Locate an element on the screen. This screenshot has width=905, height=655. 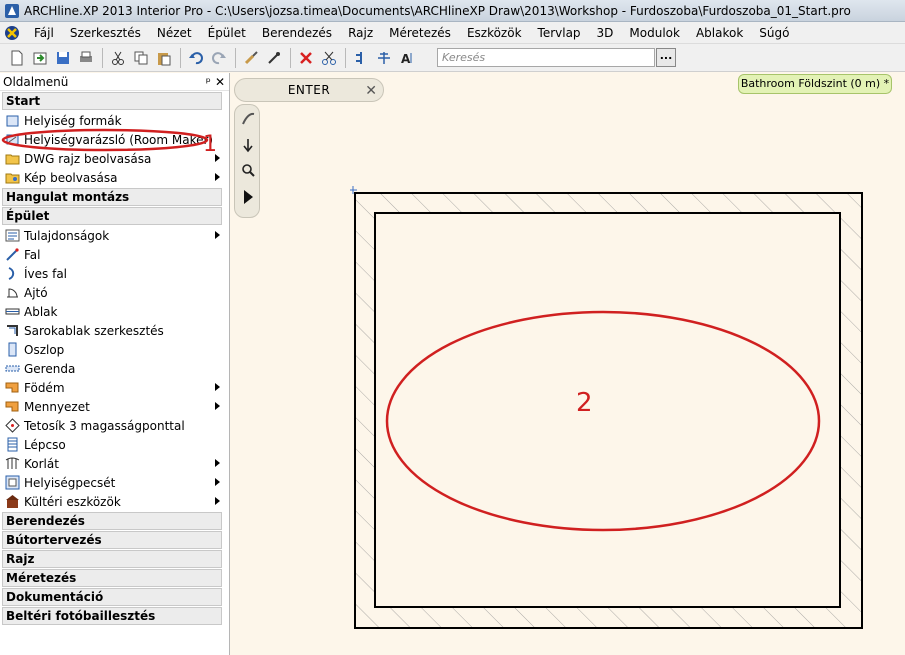
app-menu-icon is located at coordinates (12, 33).